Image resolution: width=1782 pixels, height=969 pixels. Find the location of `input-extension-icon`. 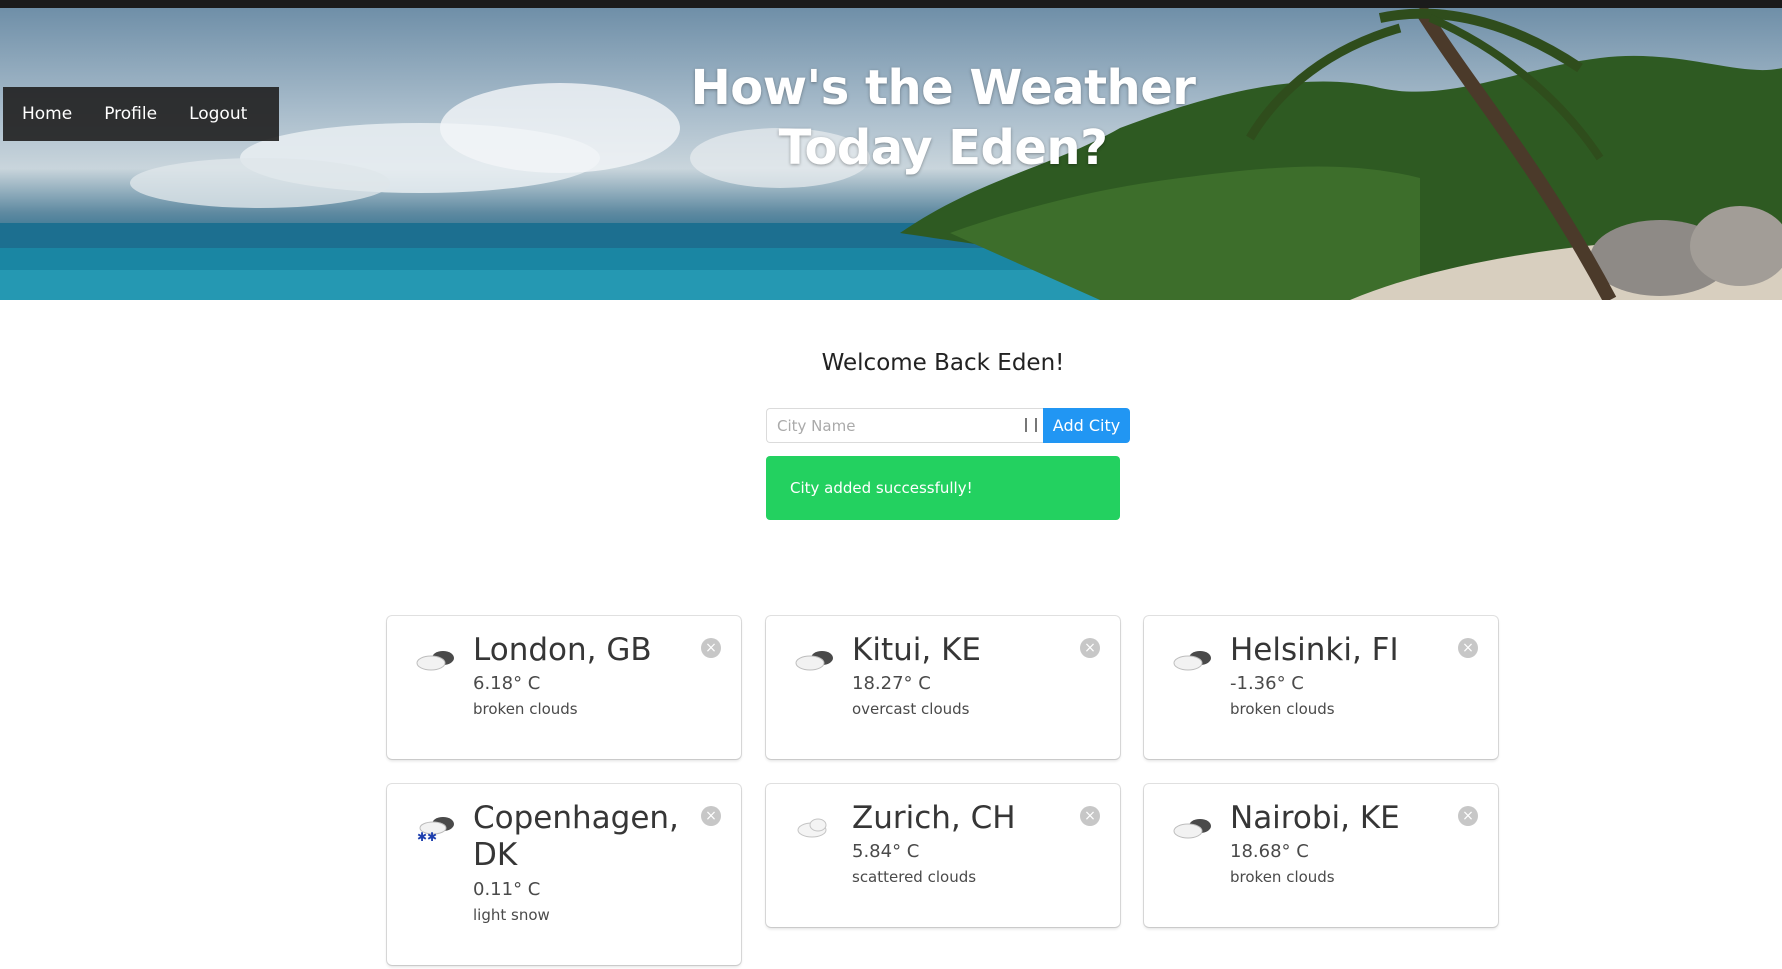

input-extension-icon is located at coordinates (1031, 425).